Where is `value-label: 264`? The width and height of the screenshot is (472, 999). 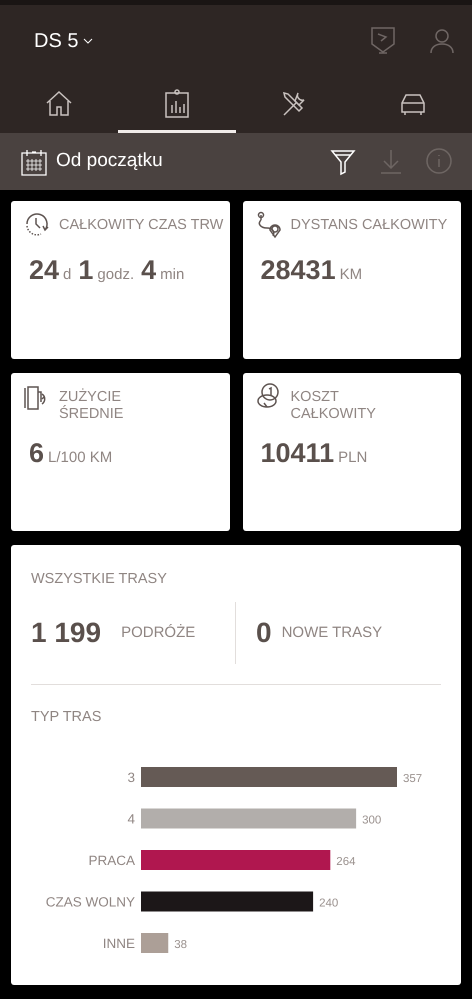 value-label: 264 is located at coordinates (346, 862).